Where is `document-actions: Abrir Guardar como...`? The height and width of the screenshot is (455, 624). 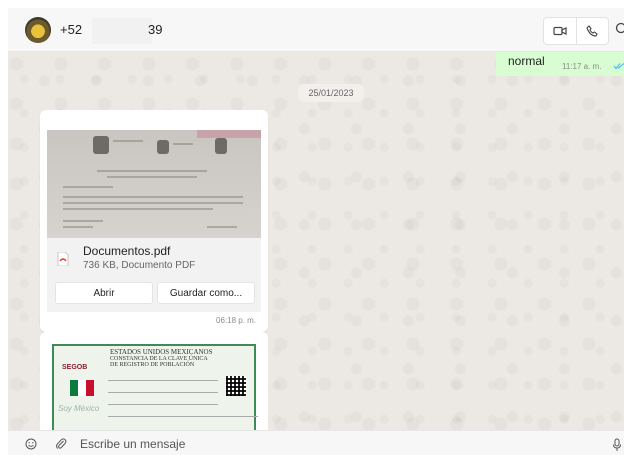
document-actions: Abrir Guardar como... is located at coordinates (154, 295).